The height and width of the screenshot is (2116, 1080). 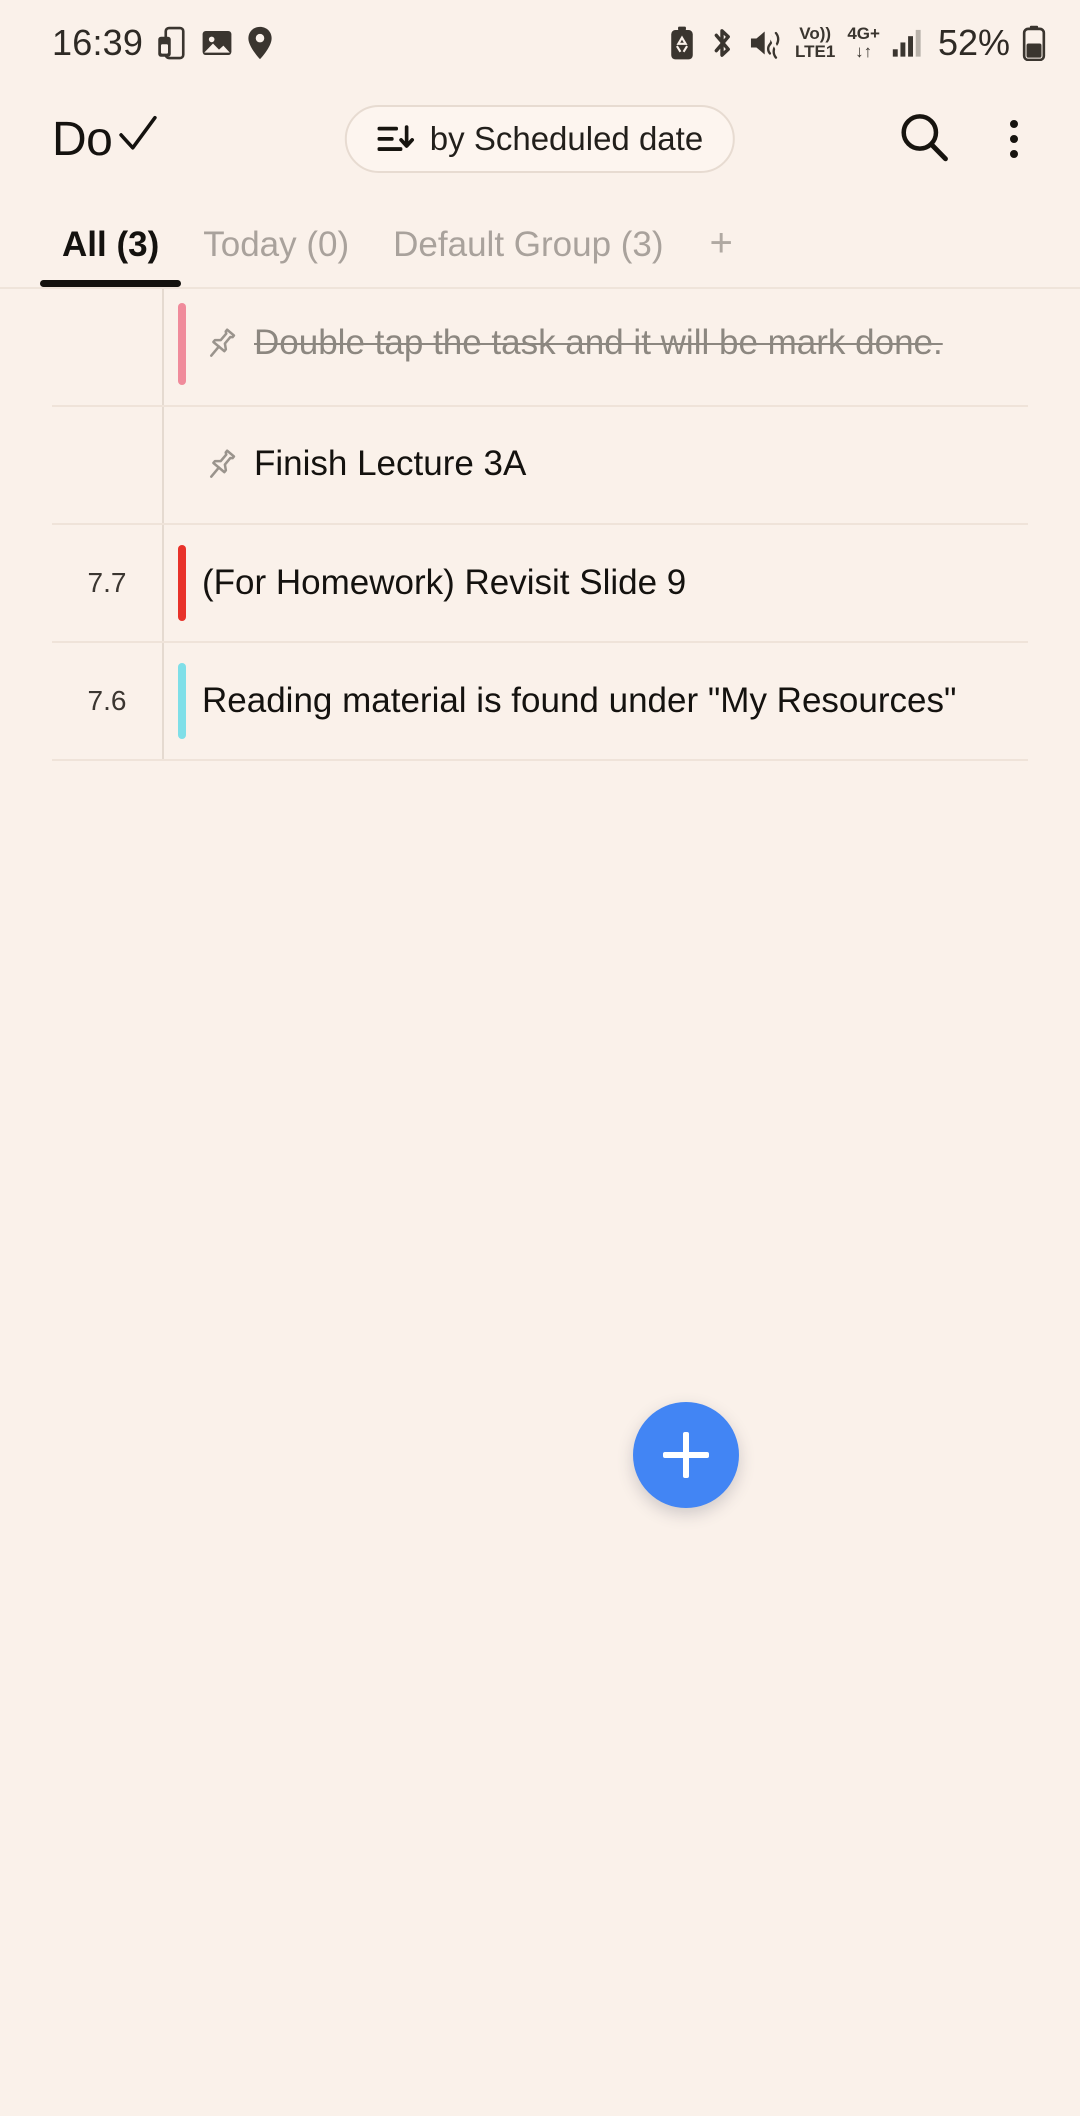 What do you see at coordinates (566, 138) in the screenshot?
I see `sort-pill-label: by Scheduled date` at bounding box center [566, 138].